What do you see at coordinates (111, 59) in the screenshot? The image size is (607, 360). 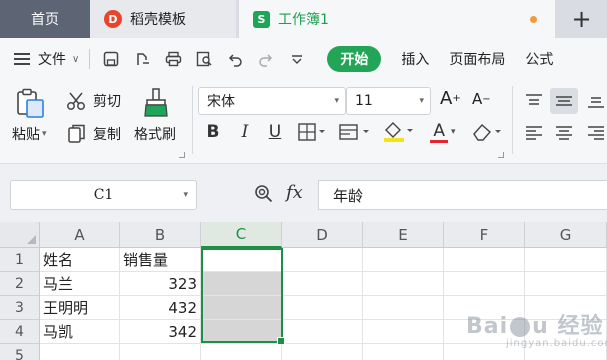 I see `save-button` at bounding box center [111, 59].